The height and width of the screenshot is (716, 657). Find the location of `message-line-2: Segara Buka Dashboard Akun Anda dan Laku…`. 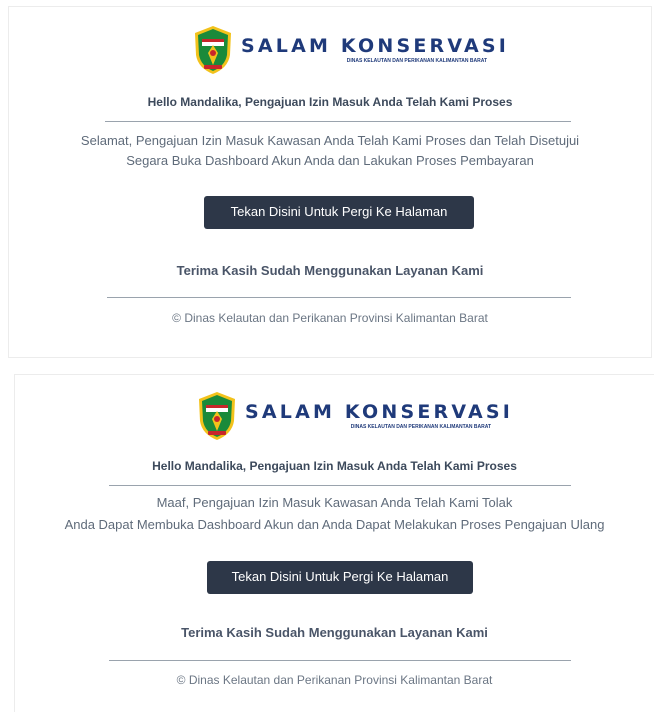

message-line-2: Segara Buka Dashboard Akun Anda dan Laku… is located at coordinates (330, 160).